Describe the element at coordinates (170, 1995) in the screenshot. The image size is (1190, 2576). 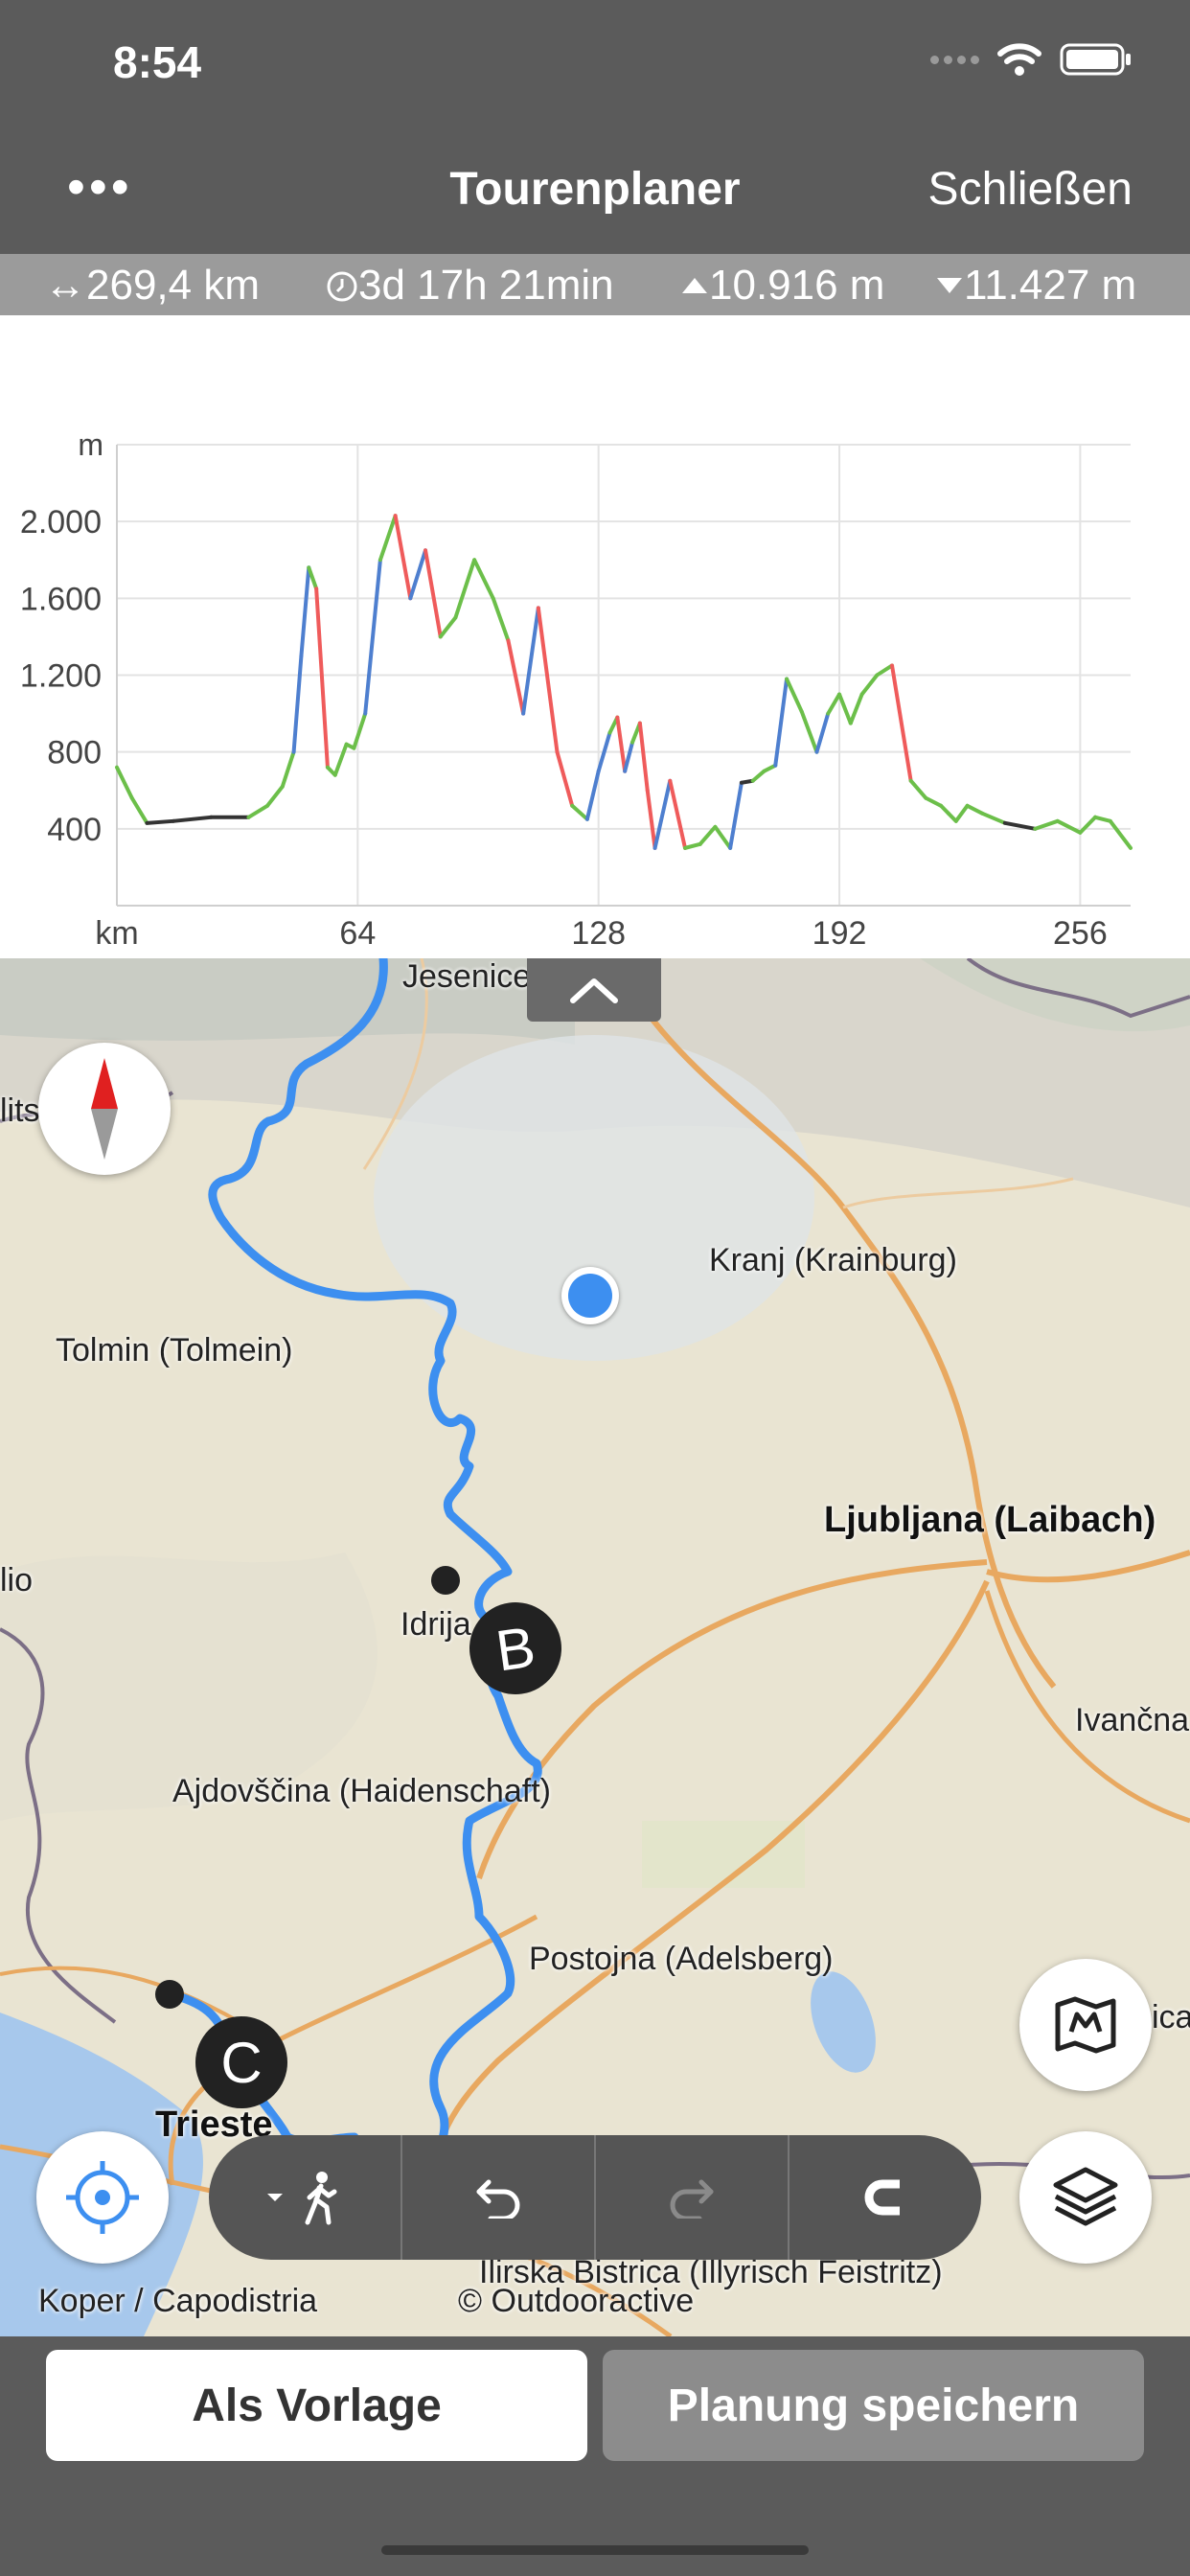
I see `waypoint-dot-c` at that location.